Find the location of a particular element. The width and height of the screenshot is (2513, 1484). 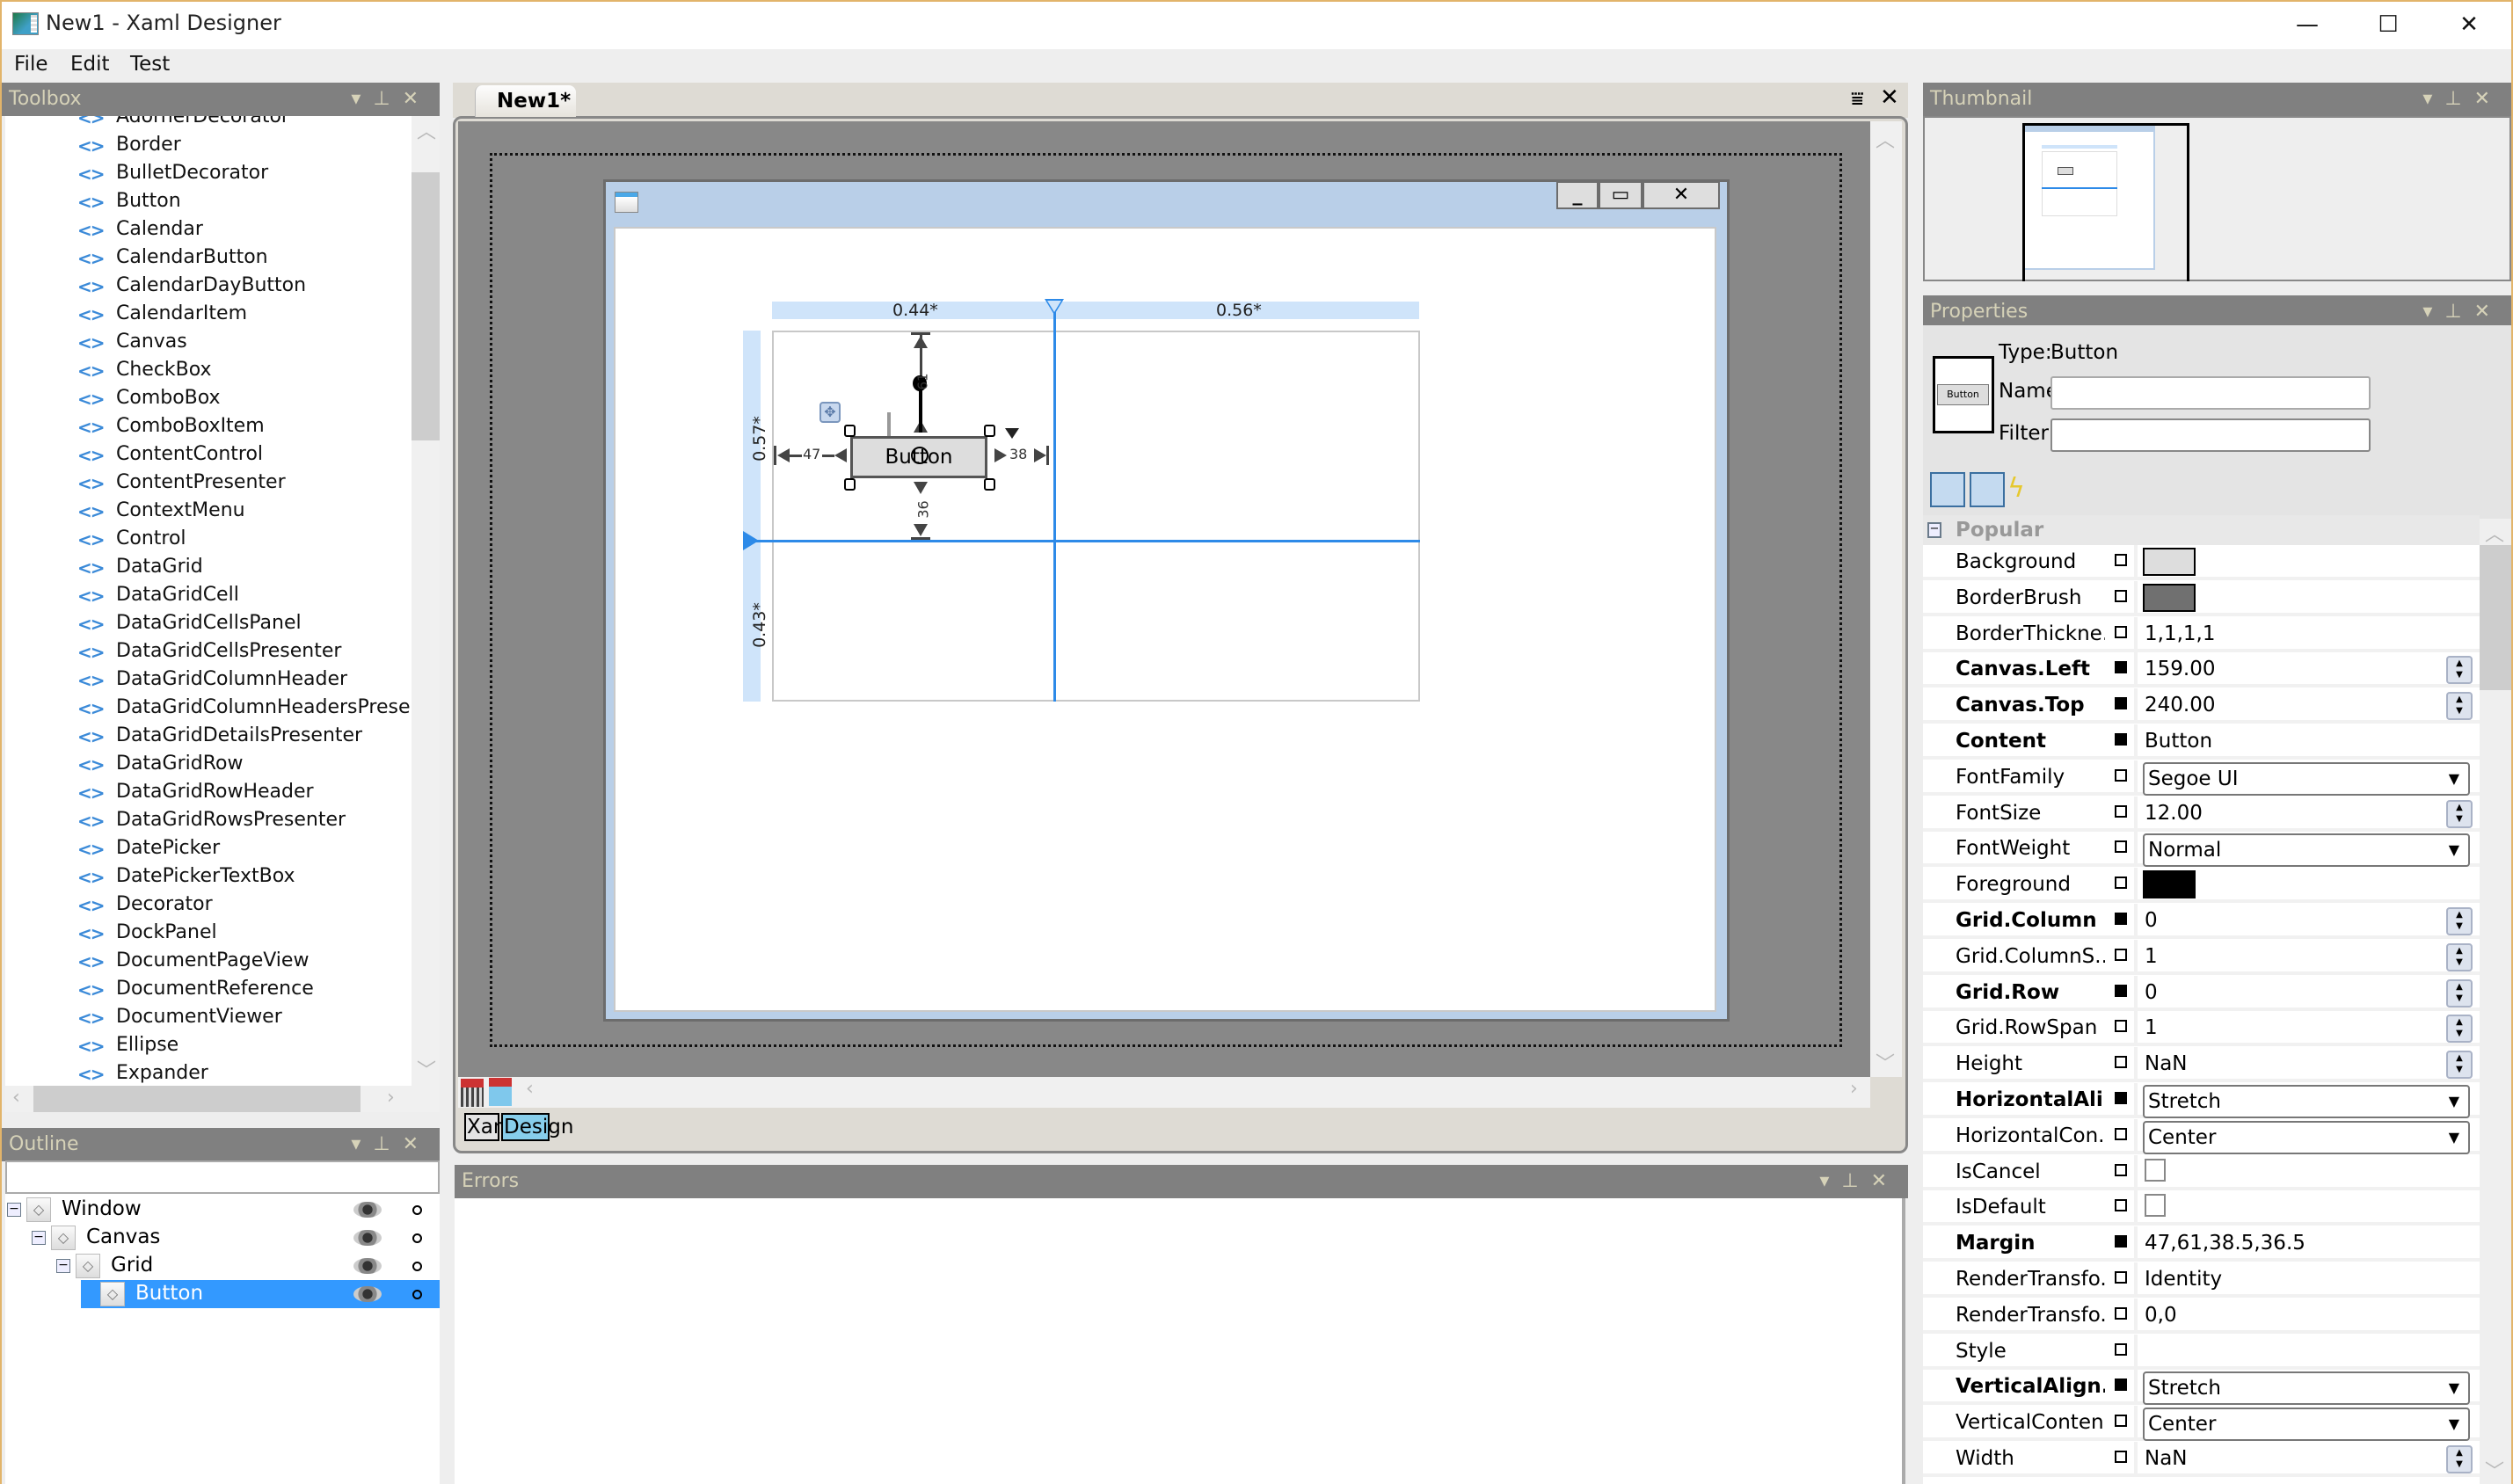

resize-handle-ne is located at coordinates (989, 431).